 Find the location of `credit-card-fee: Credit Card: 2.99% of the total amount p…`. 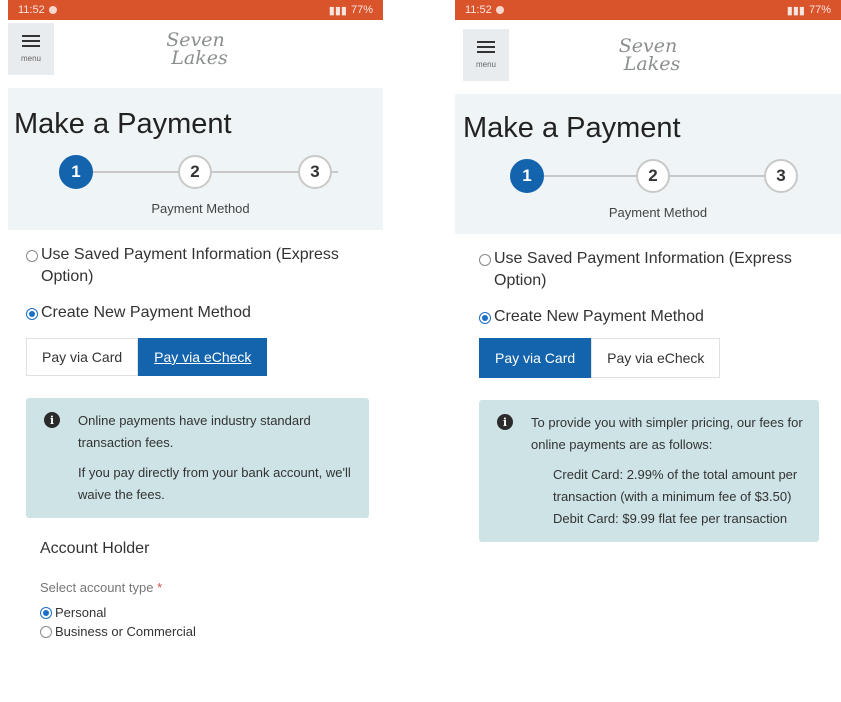

credit-card-fee: Credit Card: 2.99% of the total amount p… is located at coordinates (675, 485).